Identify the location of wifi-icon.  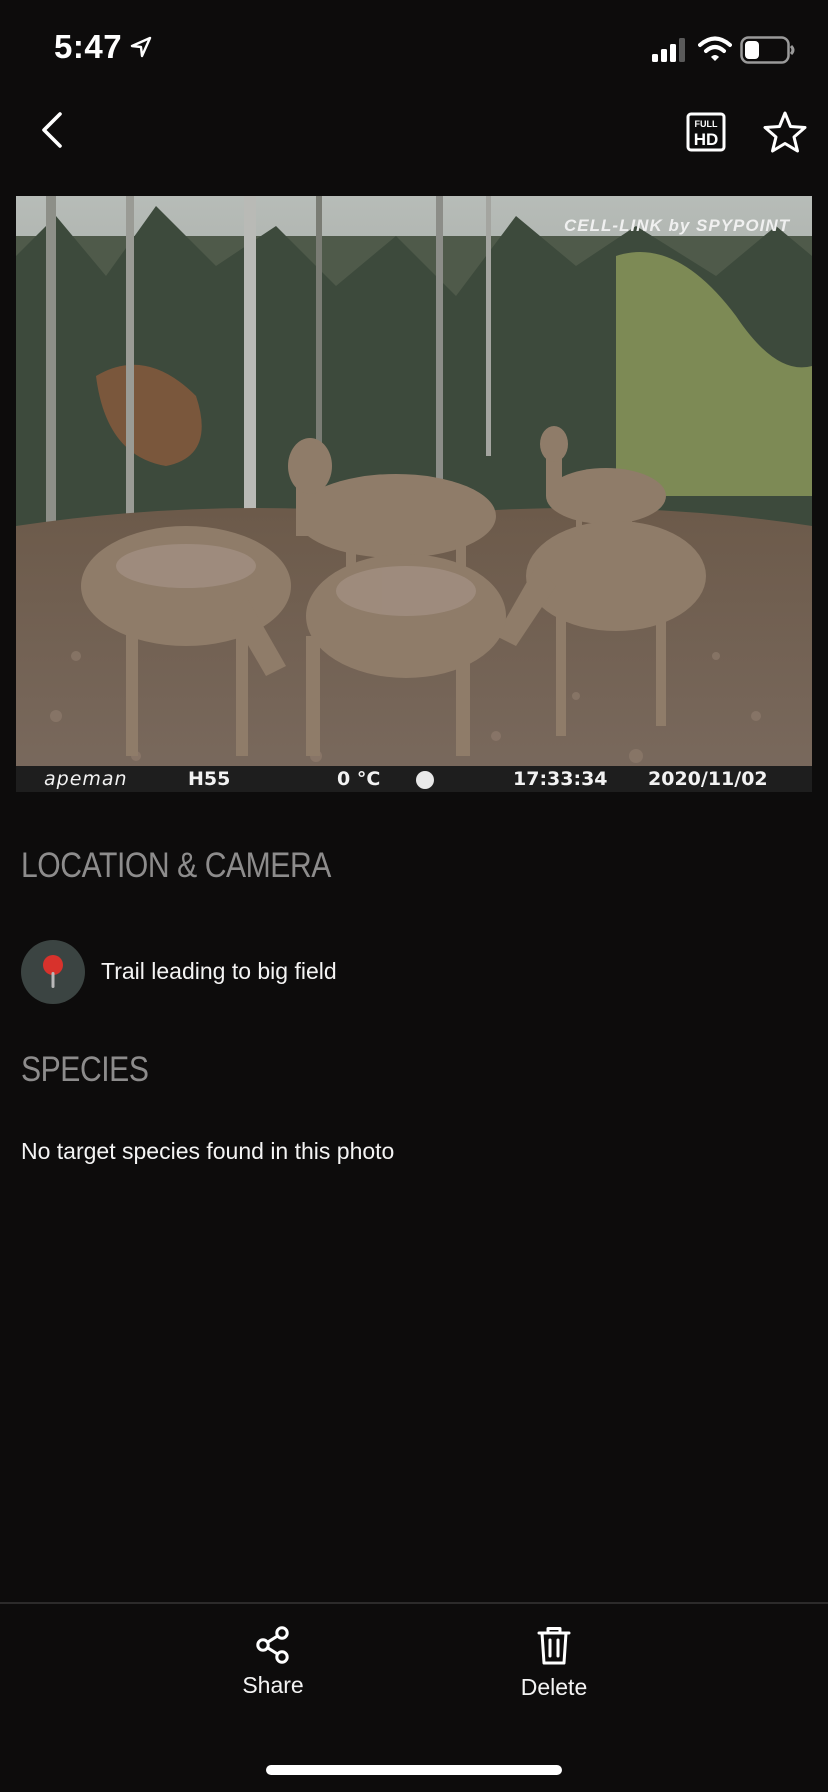
(715, 48).